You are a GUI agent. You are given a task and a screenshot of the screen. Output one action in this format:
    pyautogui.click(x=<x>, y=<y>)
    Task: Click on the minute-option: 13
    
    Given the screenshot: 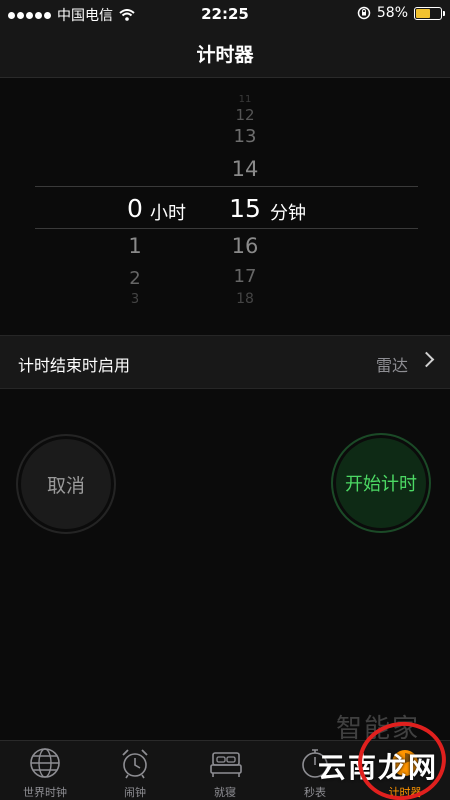 What is the action you would take?
    pyautogui.click(x=245, y=136)
    